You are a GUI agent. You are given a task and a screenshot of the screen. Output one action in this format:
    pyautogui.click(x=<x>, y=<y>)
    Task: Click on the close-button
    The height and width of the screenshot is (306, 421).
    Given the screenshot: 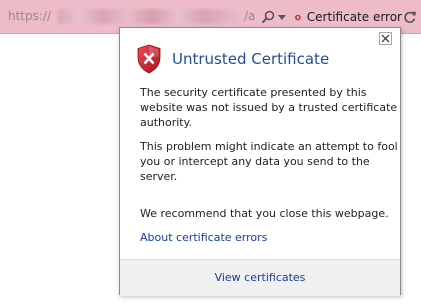 What is the action you would take?
    pyautogui.click(x=385, y=38)
    